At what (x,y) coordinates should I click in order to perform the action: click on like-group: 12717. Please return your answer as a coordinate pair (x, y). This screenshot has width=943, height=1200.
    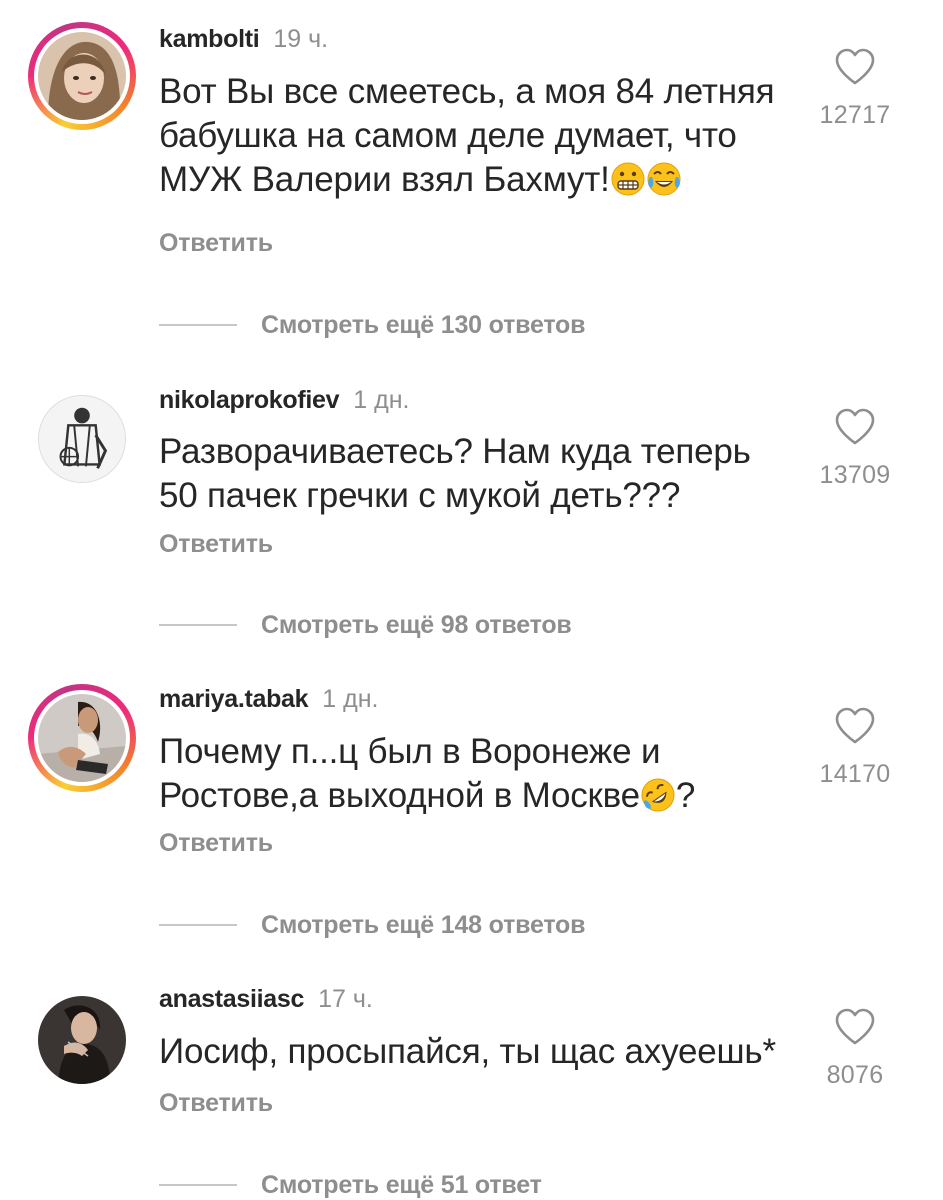
    Looking at the image, I should click on (855, 89).